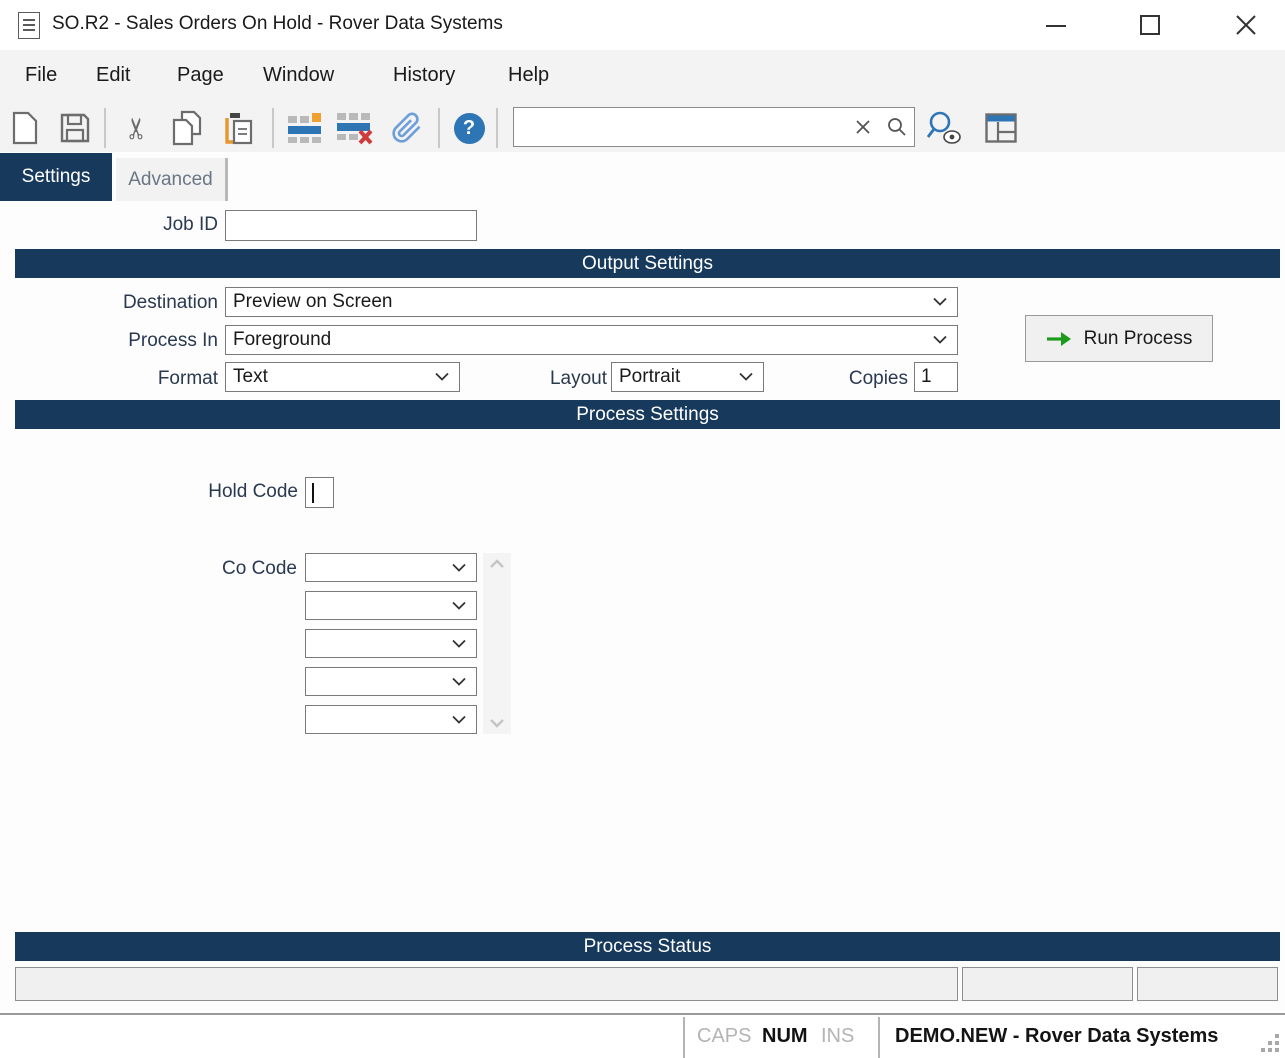 Image resolution: width=1285 pixels, height=1058 pixels. I want to click on app-window-icon, so click(29, 25).